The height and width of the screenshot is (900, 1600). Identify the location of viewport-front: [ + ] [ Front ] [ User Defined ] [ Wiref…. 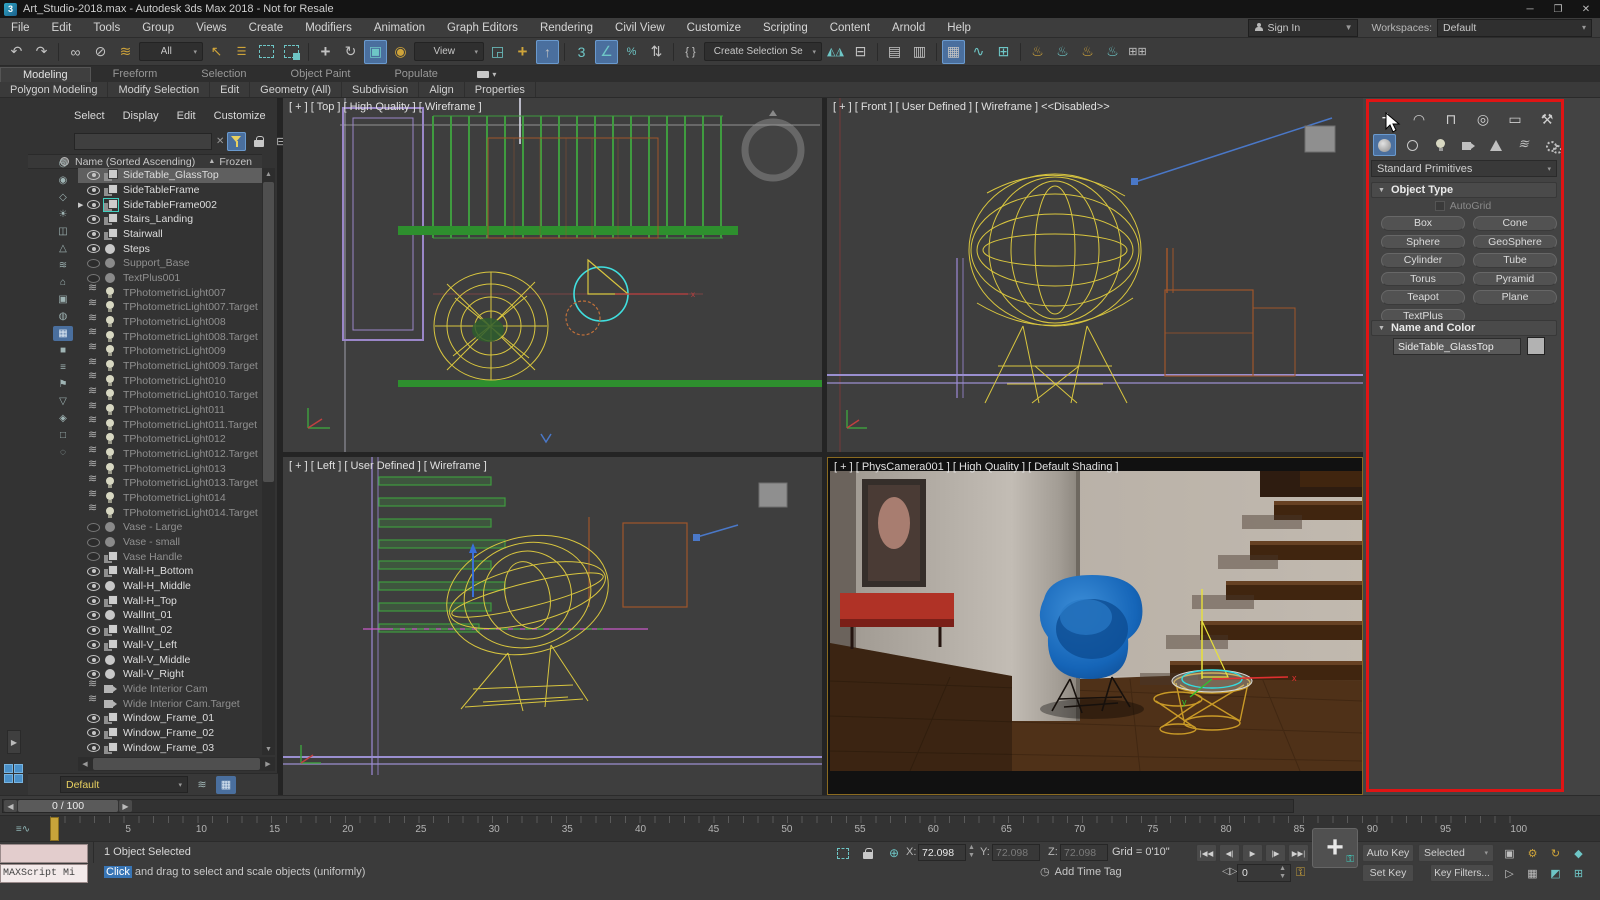
(1095, 275).